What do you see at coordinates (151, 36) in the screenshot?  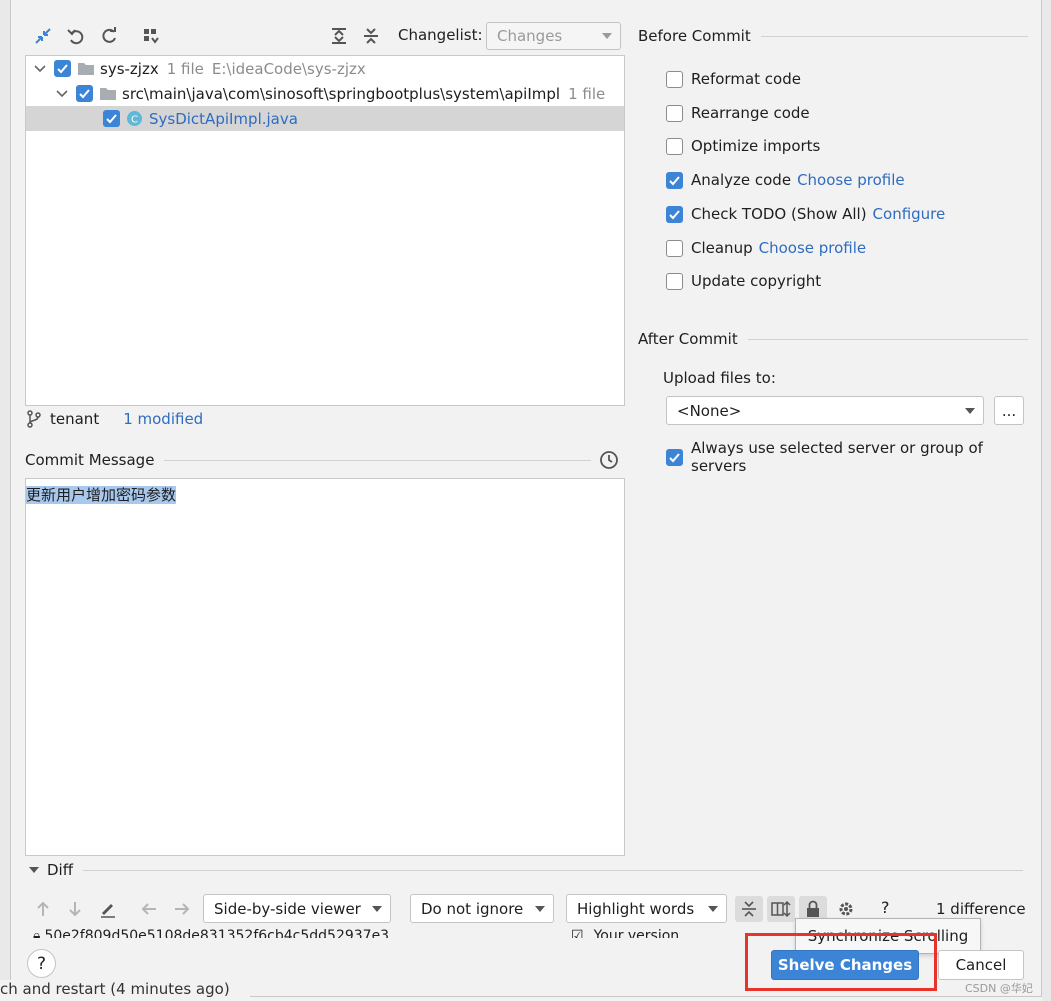 I see `group-by-icon` at bounding box center [151, 36].